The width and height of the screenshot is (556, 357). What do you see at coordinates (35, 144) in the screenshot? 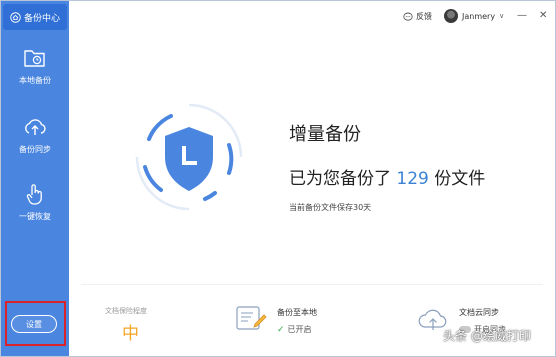
I see `sidebar-item-backup-sync: 备份同步` at bounding box center [35, 144].